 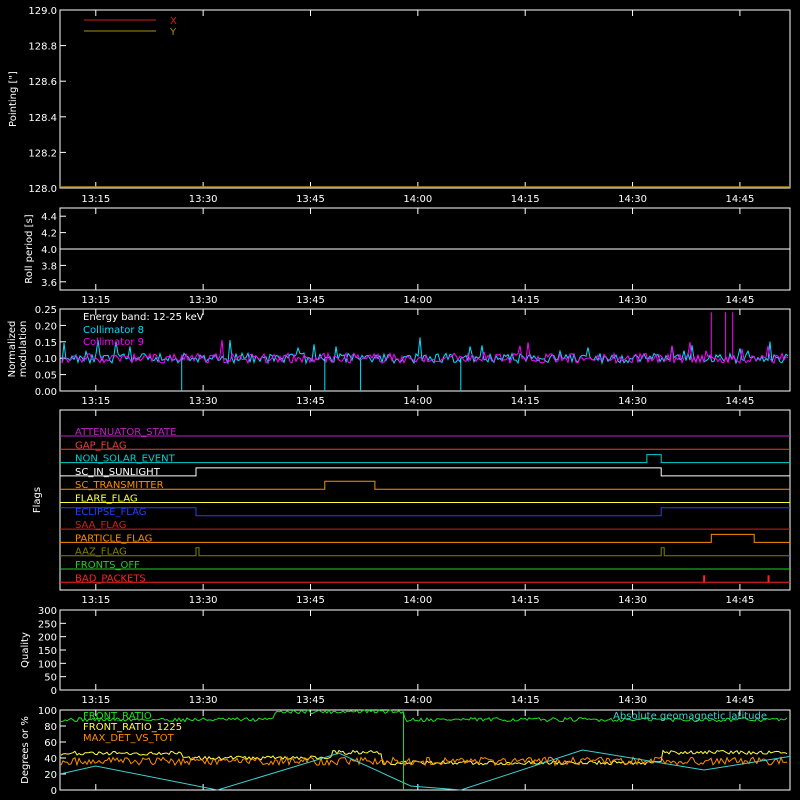 I want to click on pointing-panel-time-label-1: 13:30, so click(x=203, y=199).